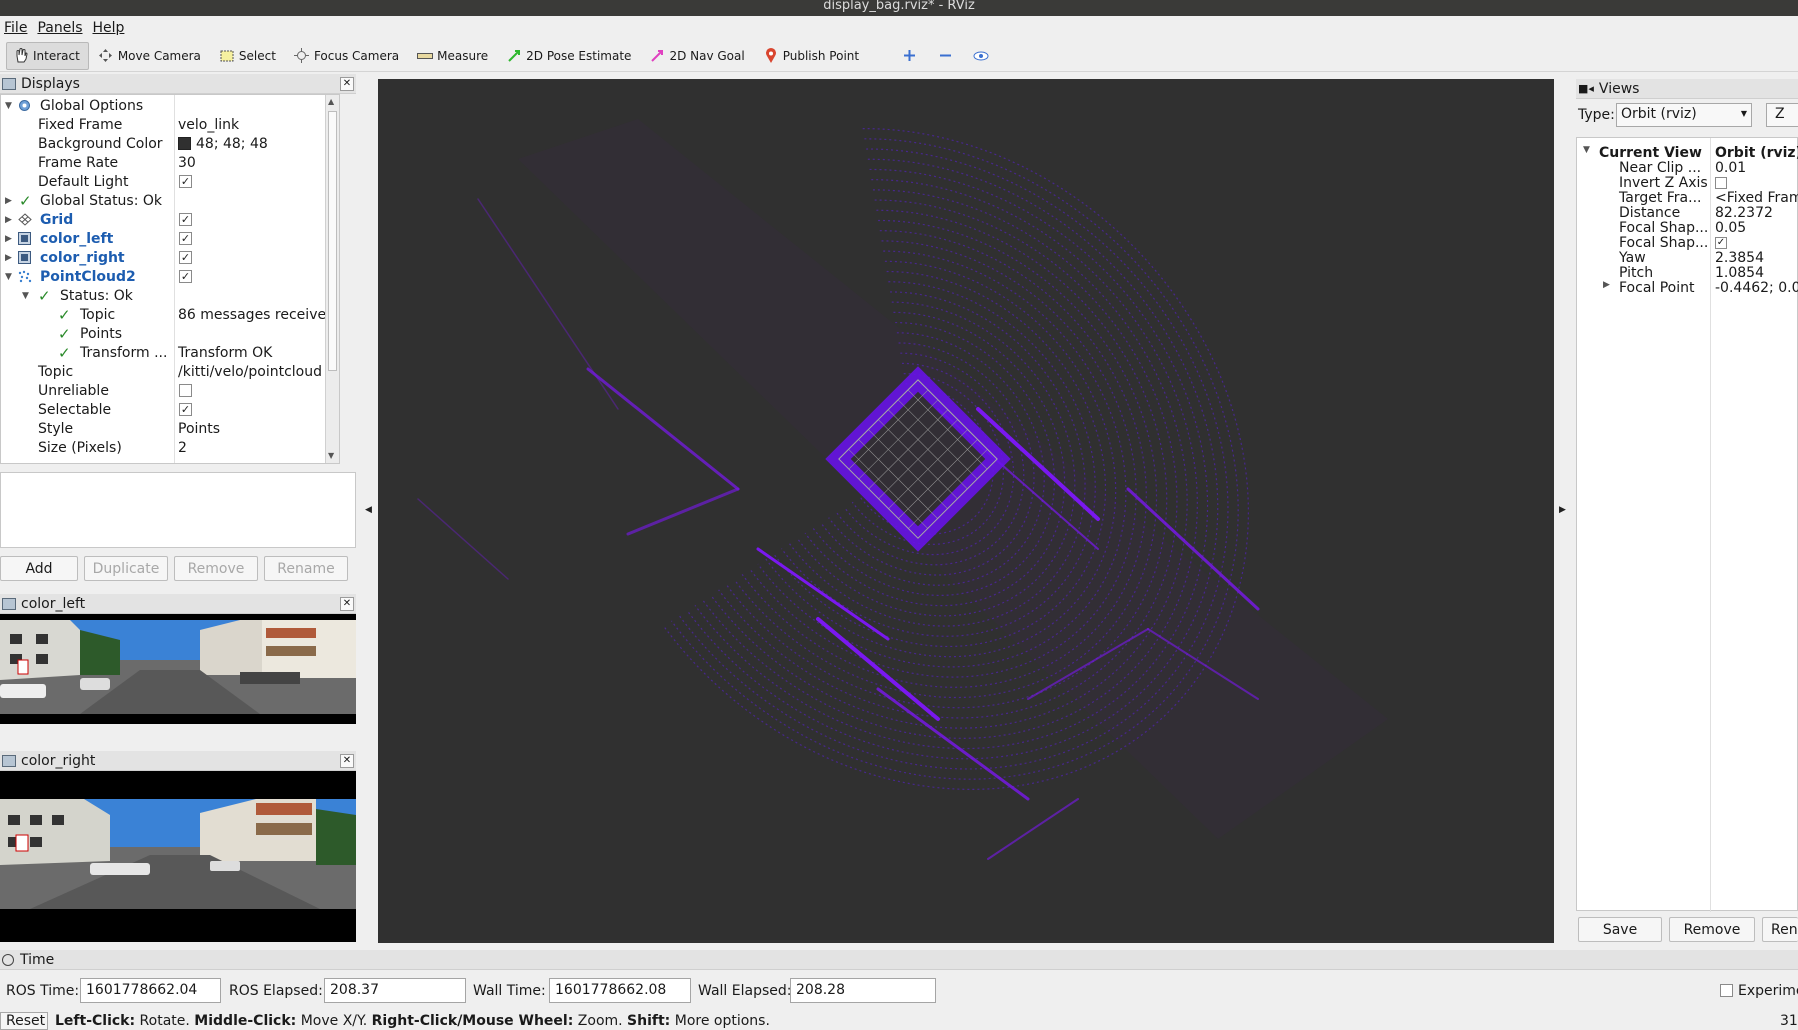 This screenshot has width=1798, height=1030. What do you see at coordinates (947, 56) in the screenshot?
I see `remove-tool-button` at bounding box center [947, 56].